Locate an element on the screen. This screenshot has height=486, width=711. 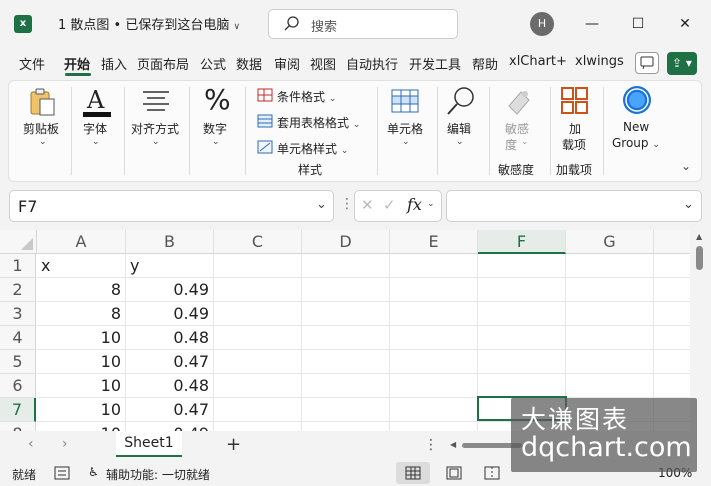
cells-button-label: 单元格 is located at coordinates (405, 128).